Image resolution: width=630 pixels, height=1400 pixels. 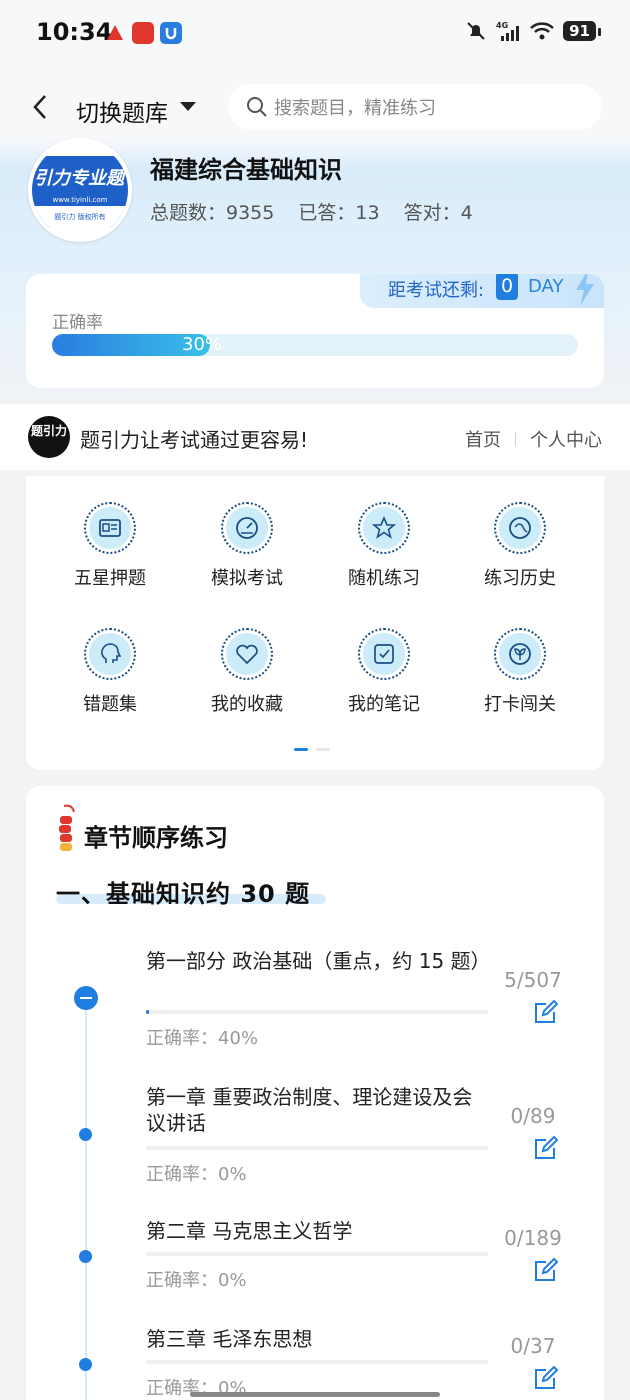 I want to click on feature-checkin: 打卡闯关, so click(x=520, y=672).